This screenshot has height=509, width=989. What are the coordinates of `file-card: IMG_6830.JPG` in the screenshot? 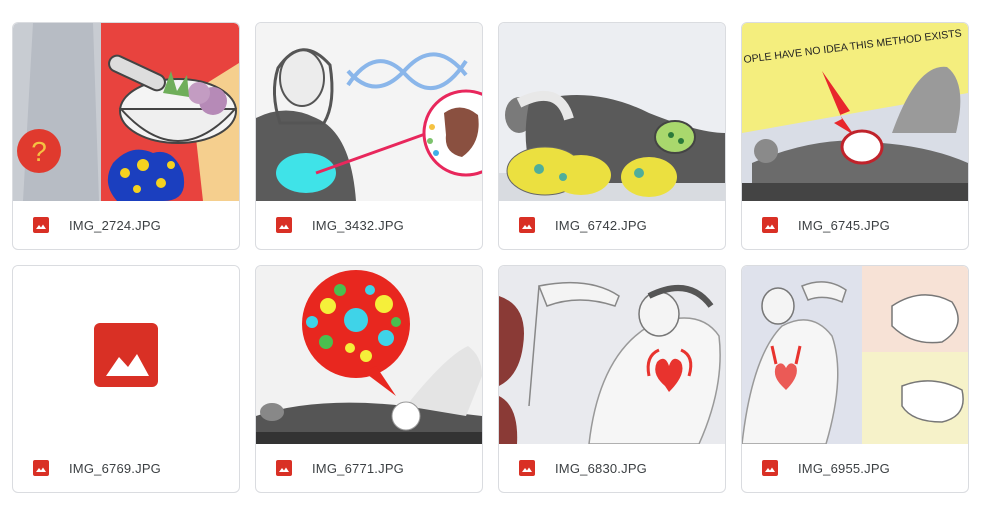 It's located at (612, 379).